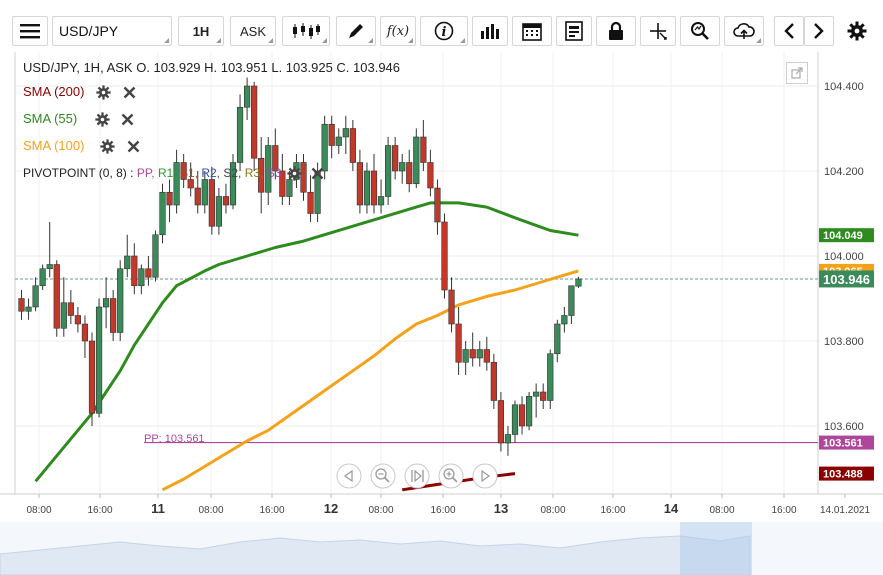  I want to click on pivot-item-6: S3, so click(275, 173).